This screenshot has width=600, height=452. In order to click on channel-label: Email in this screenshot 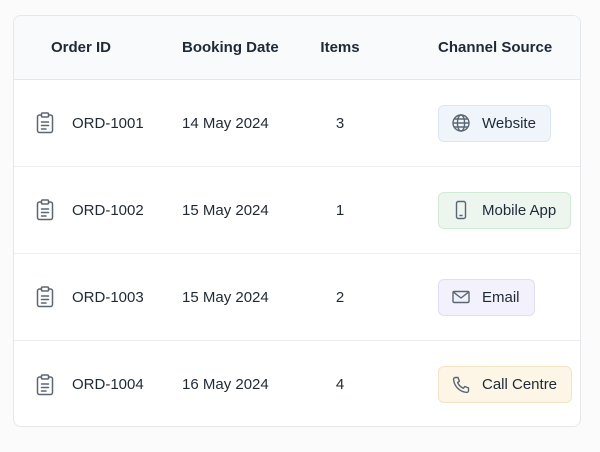, I will do `click(501, 297)`.